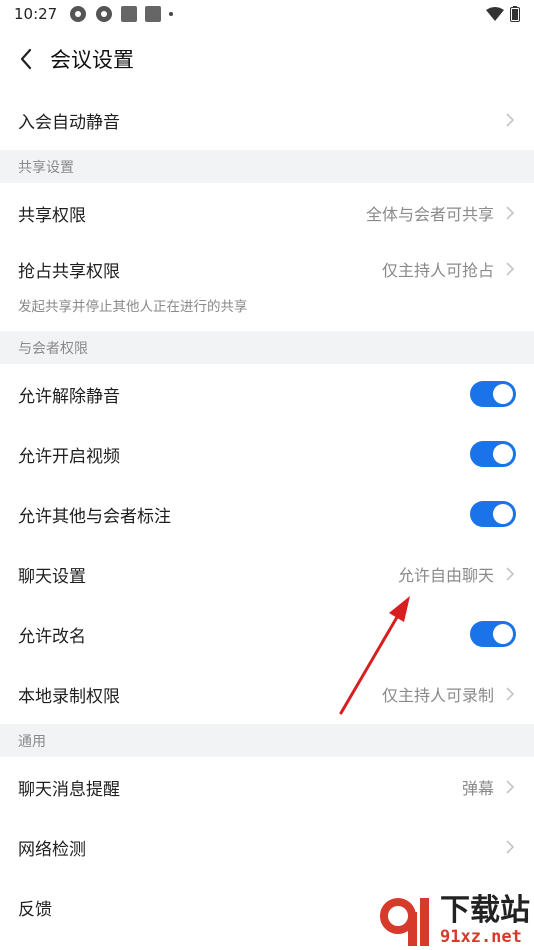  What do you see at coordinates (267, 394) in the screenshot?
I see `allow-unmute-row: 允许解除静音` at bounding box center [267, 394].